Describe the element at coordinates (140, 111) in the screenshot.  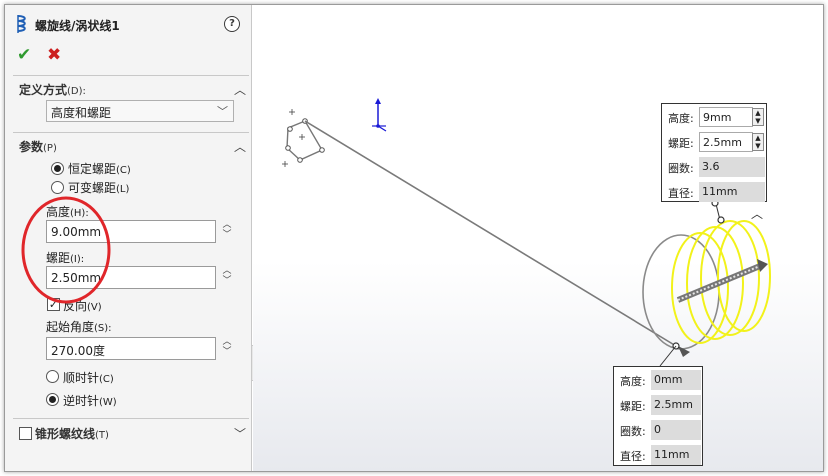
I see `definition-select: 高度和螺距 ﹀` at that location.